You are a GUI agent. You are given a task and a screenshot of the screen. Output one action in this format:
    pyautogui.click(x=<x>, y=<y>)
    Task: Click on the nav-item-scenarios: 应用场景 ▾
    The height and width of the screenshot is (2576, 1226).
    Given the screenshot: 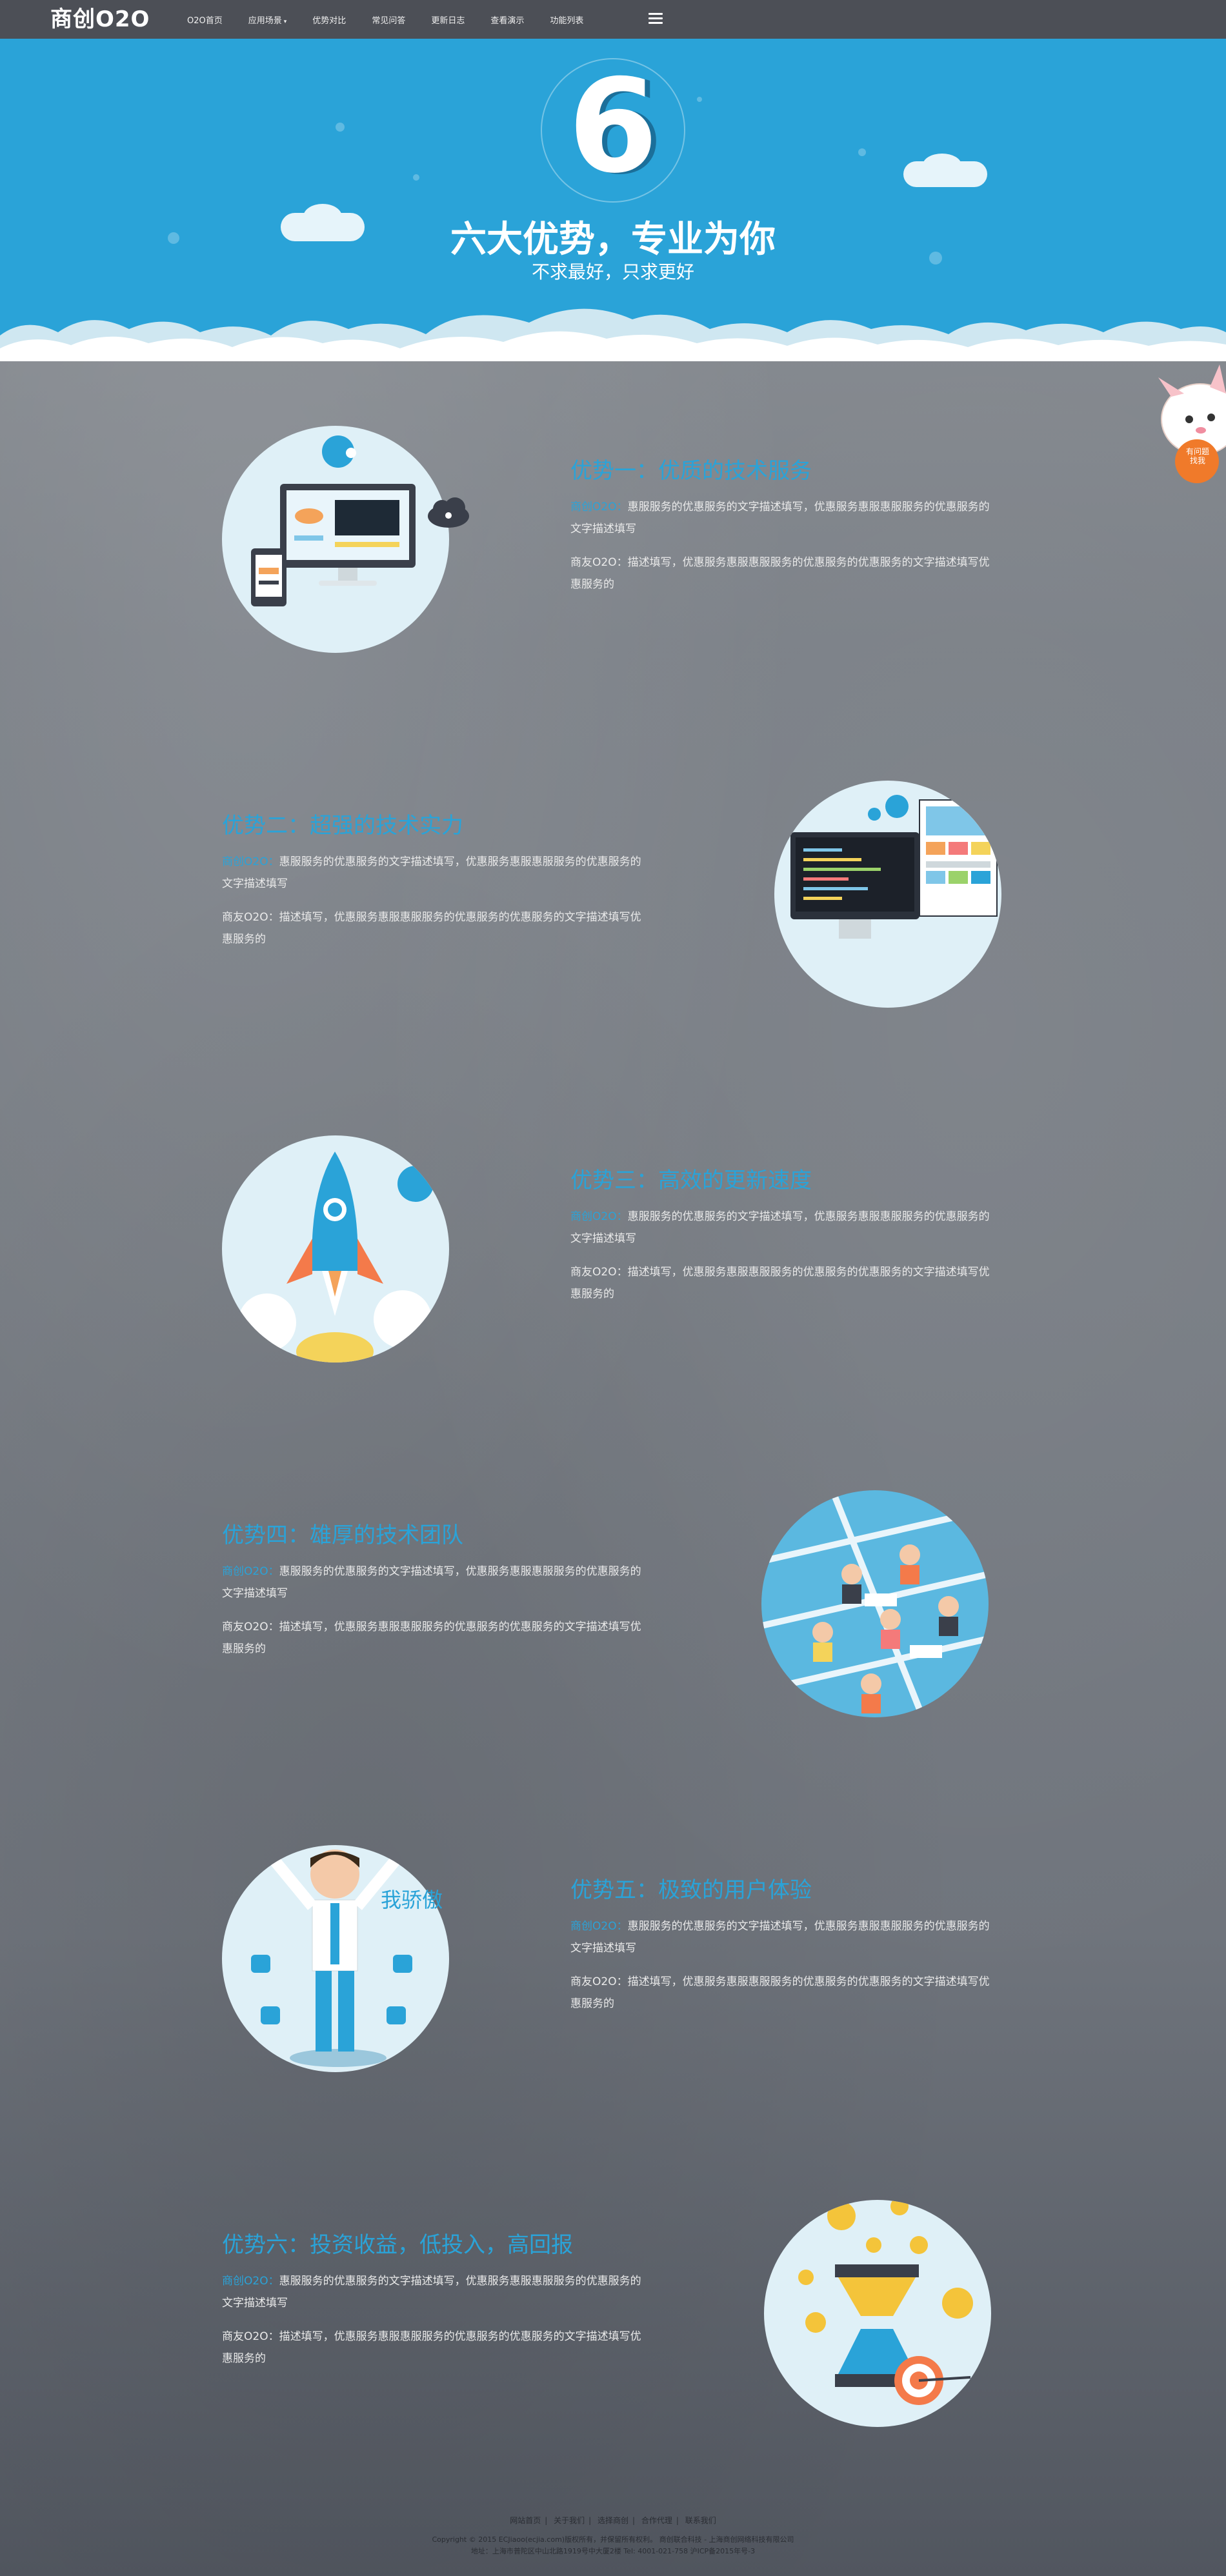 What is the action you would take?
    pyautogui.click(x=267, y=20)
    